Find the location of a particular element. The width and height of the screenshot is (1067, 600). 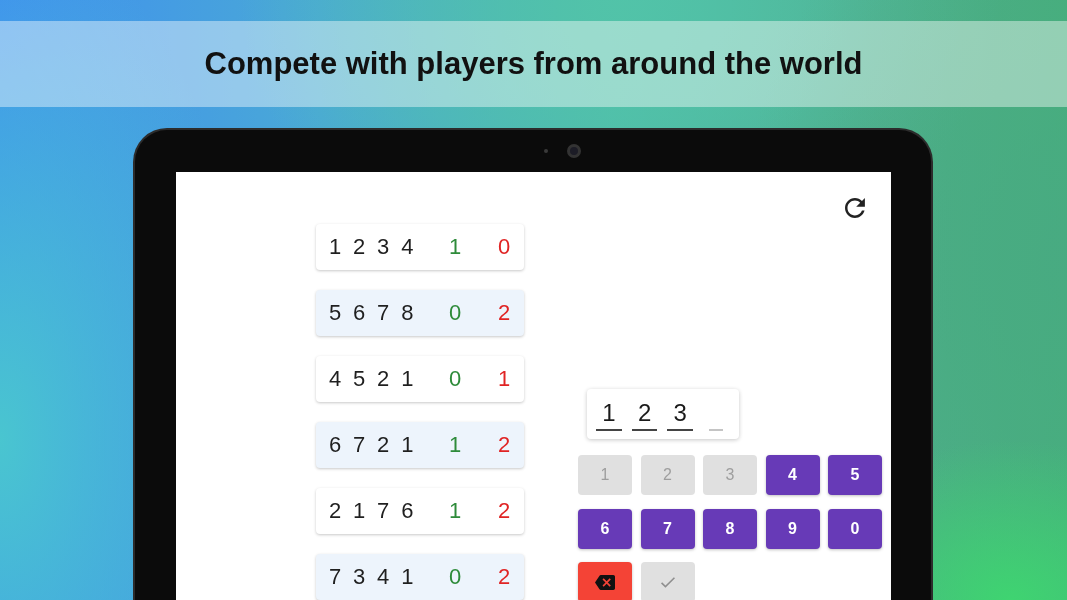

sensor-dot-icon is located at coordinates (546, 151).